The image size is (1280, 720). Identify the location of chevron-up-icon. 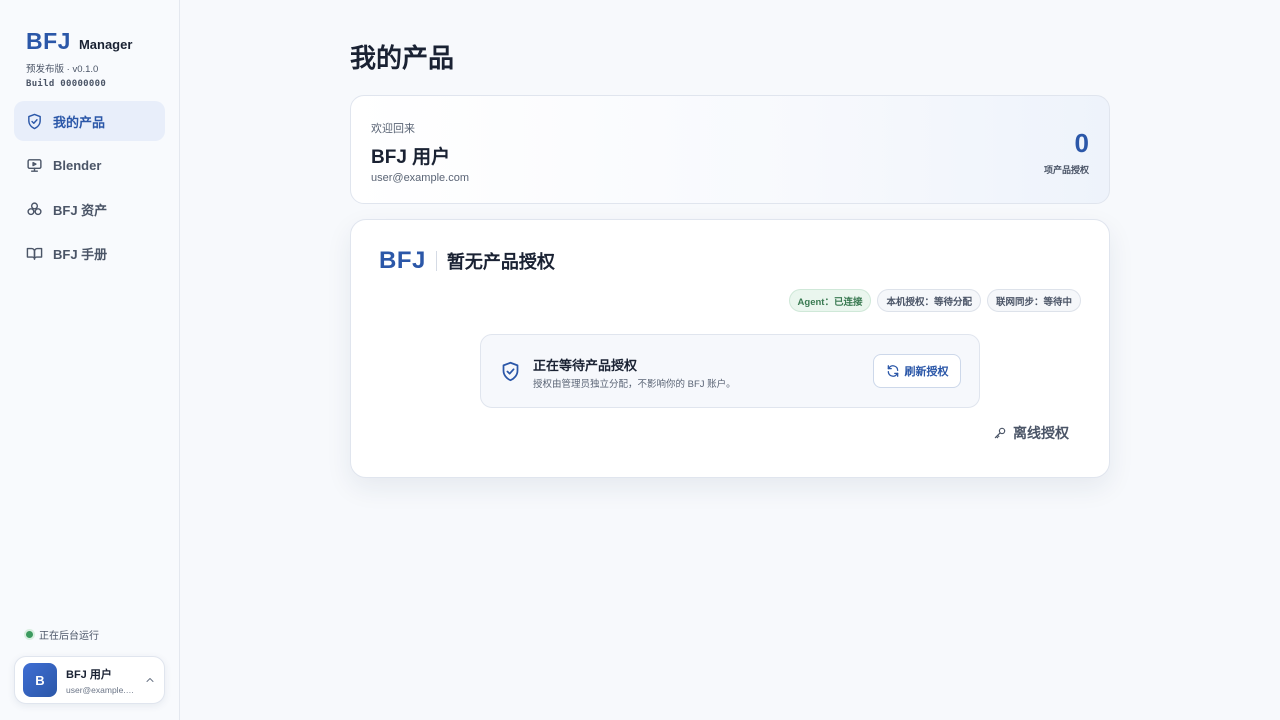
(150, 680).